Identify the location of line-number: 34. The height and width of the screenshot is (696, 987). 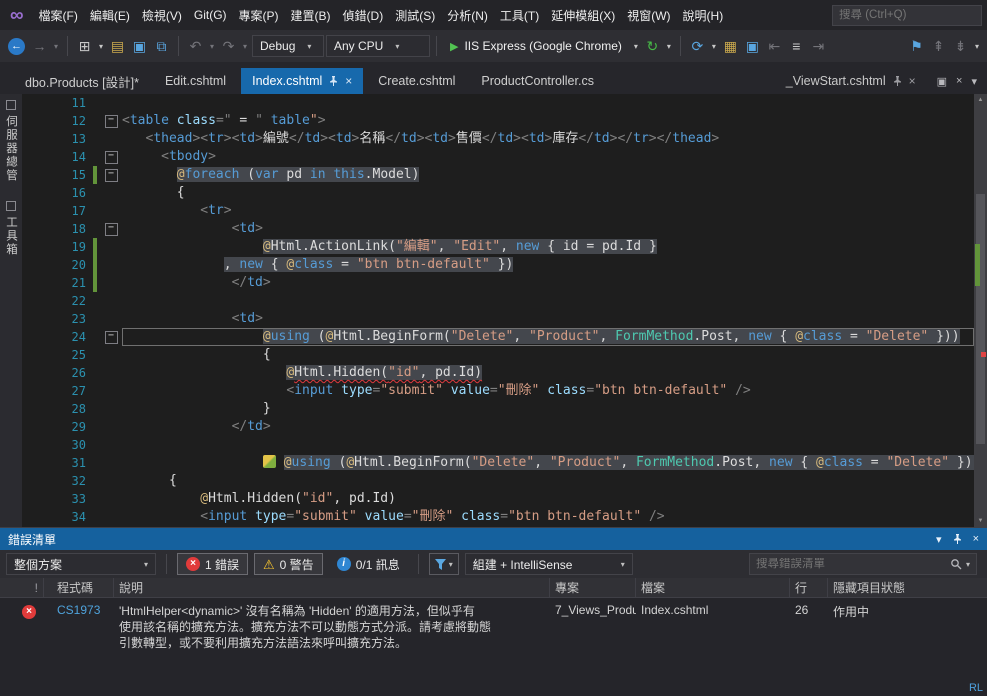
(70, 517).